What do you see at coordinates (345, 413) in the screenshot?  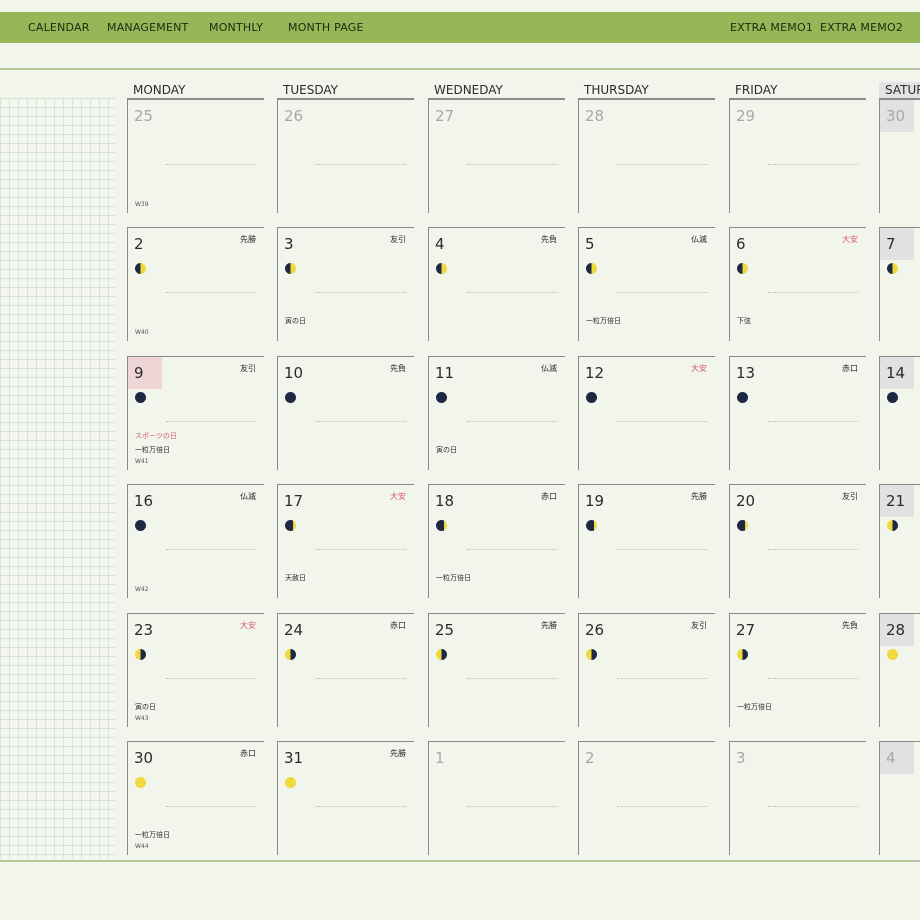 I see `day-cell: 10 先負` at bounding box center [345, 413].